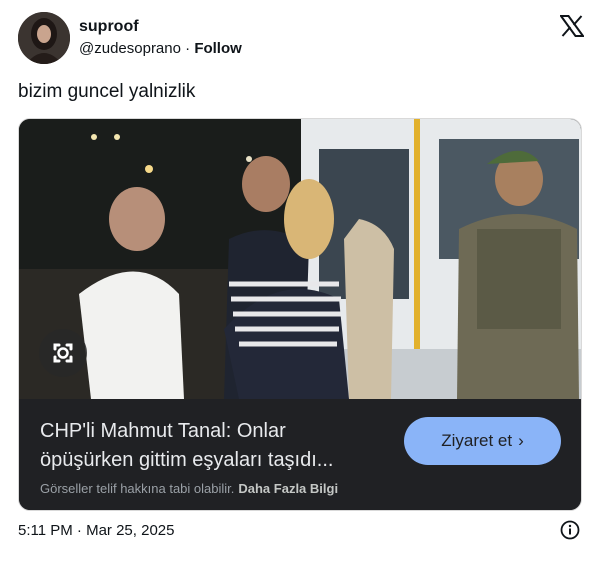 The image size is (600, 561). I want to click on avatar-image, so click(44, 38).